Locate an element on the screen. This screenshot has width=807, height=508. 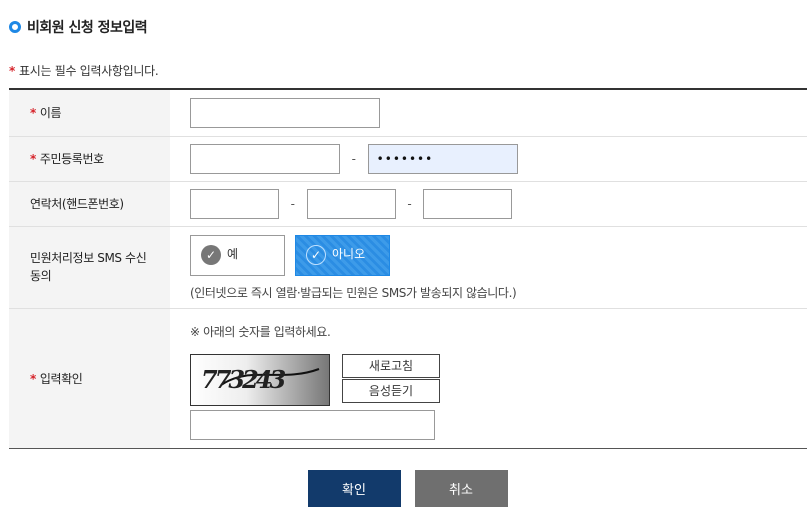
confirm-button: 확인 is located at coordinates (354, 488).